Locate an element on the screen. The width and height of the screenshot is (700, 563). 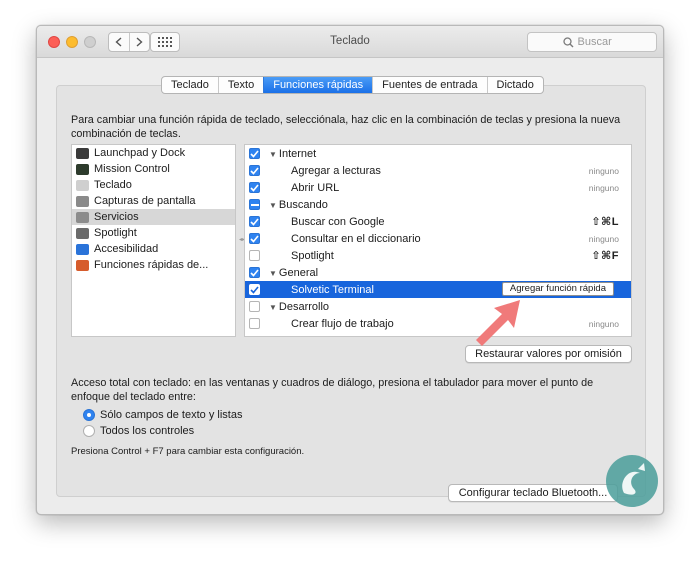
shortcut-row: Spotlight ⇧⌘F is located at coordinates (438, 255).